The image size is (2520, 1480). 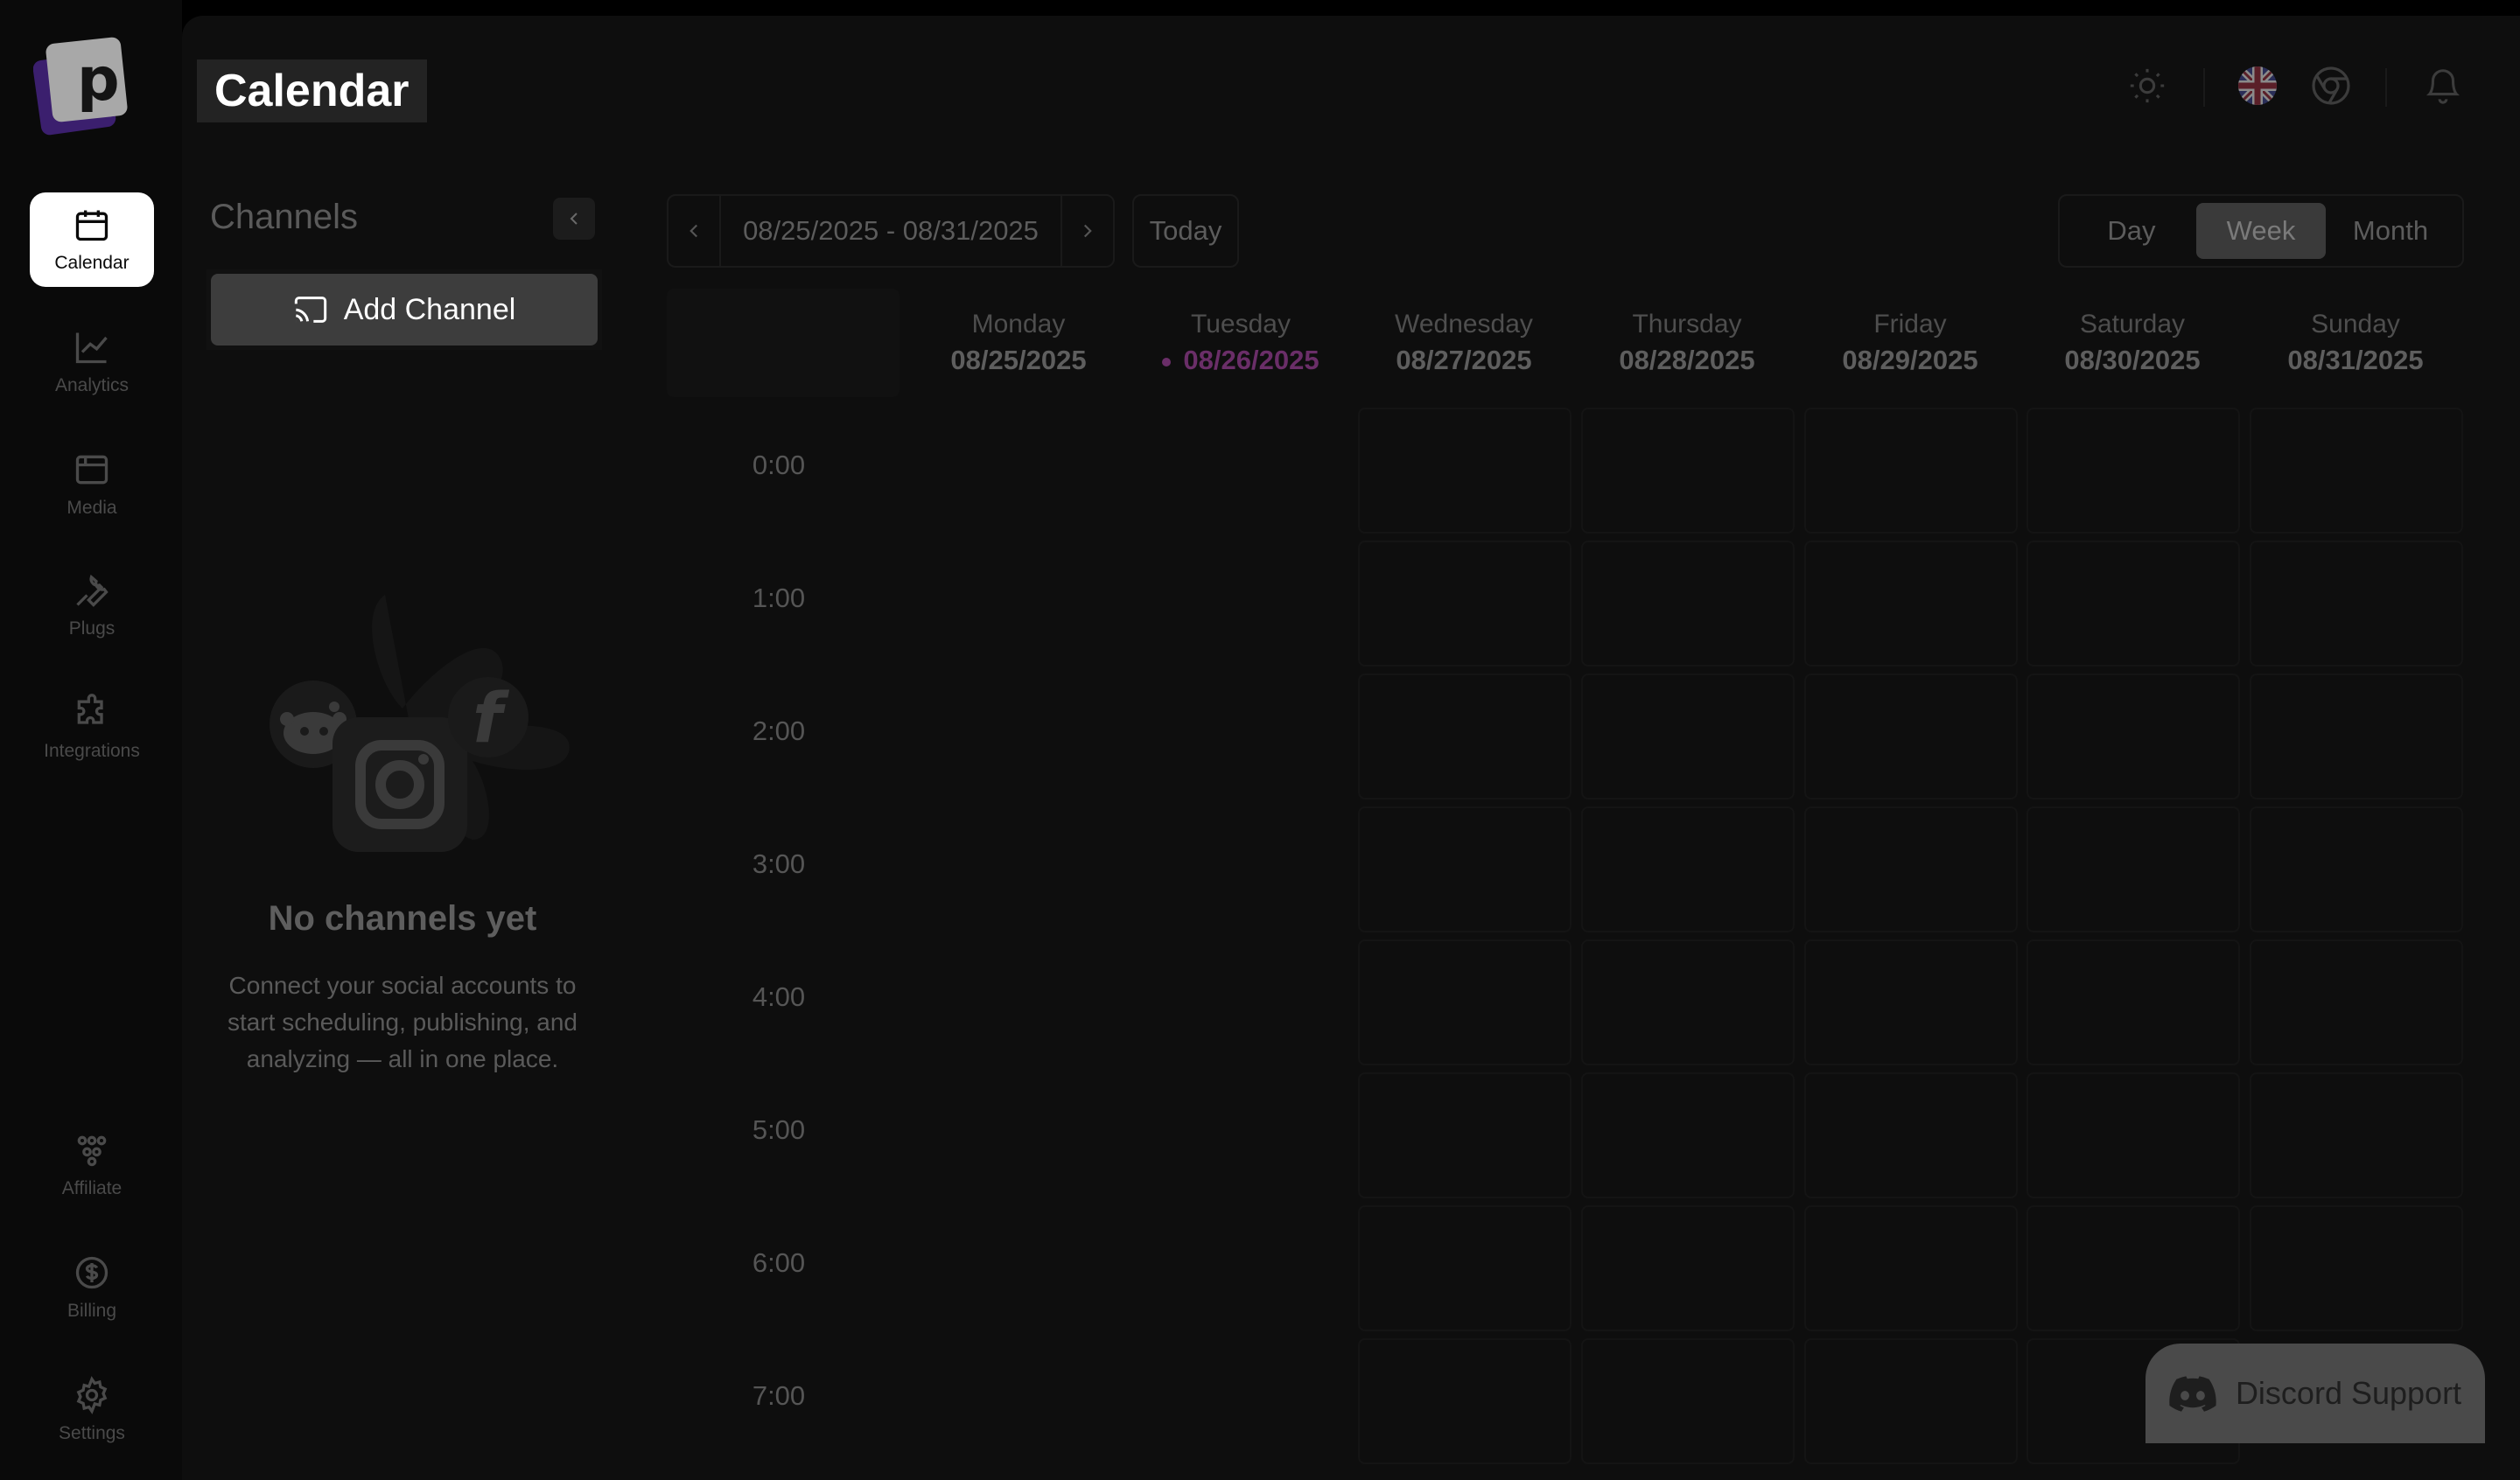 What do you see at coordinates (779, 465) in the screenshot?
I see `hour-label: 0:00` at bounding box center [779, 465].